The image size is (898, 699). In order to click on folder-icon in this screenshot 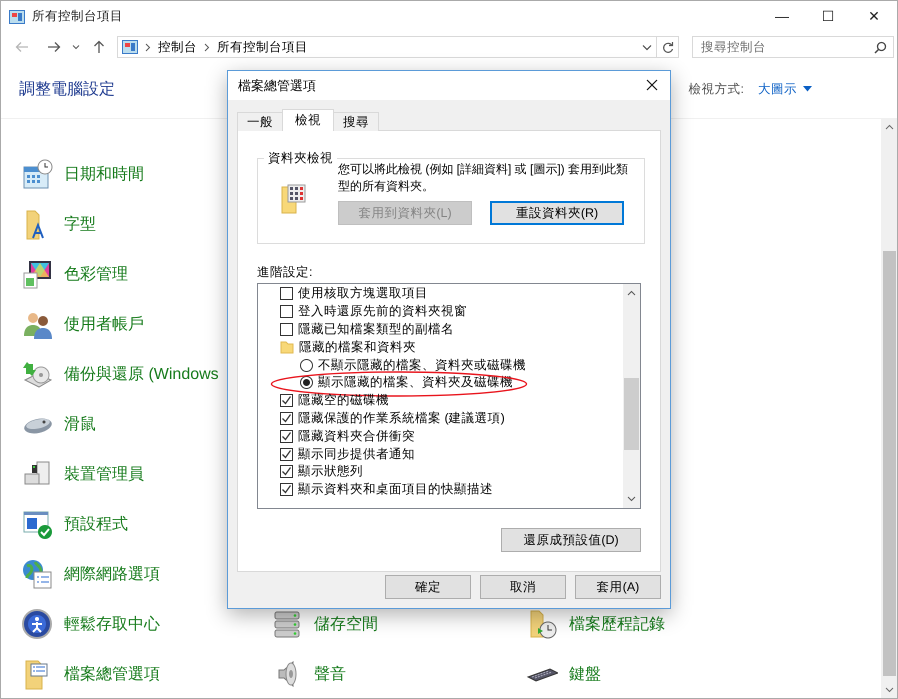, I will do `click(287, 347)`.